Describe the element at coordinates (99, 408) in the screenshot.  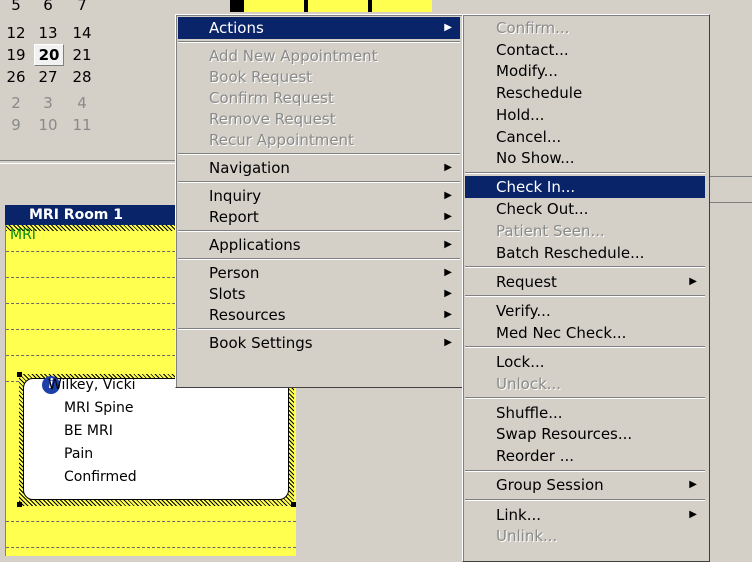
I see `appointment-detail: MRI Spine` at that location.